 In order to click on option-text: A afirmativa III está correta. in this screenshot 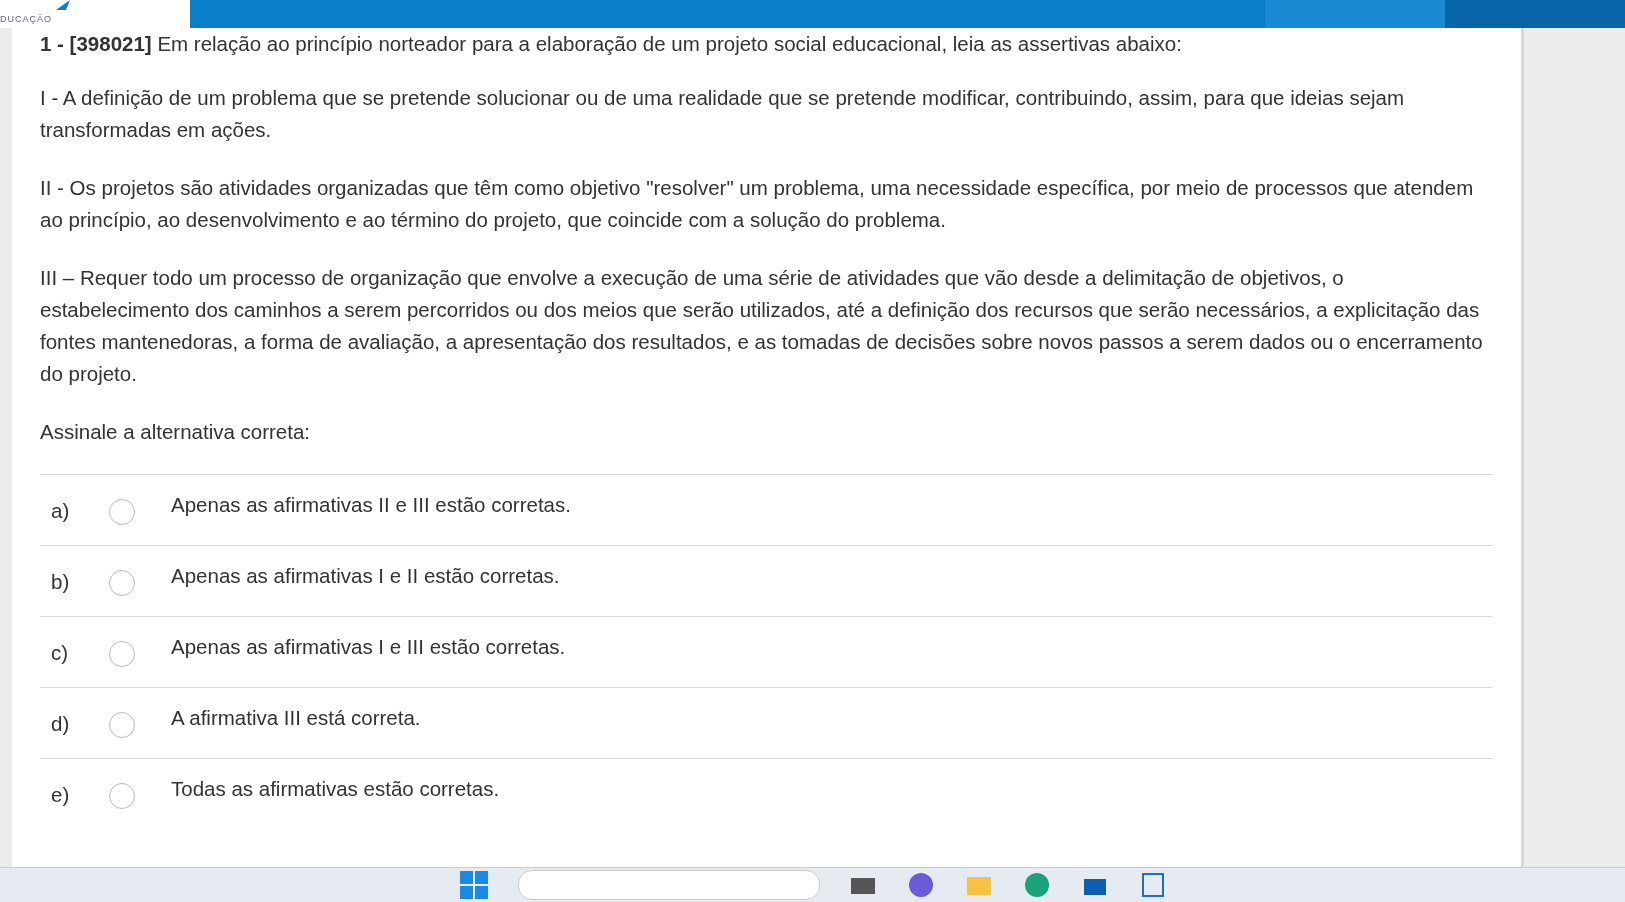, I will do `click(296, 718)`.